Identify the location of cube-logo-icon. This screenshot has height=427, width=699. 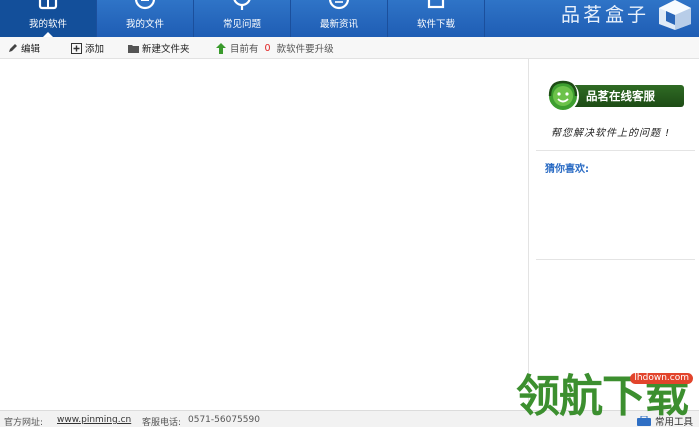
(675, 15).